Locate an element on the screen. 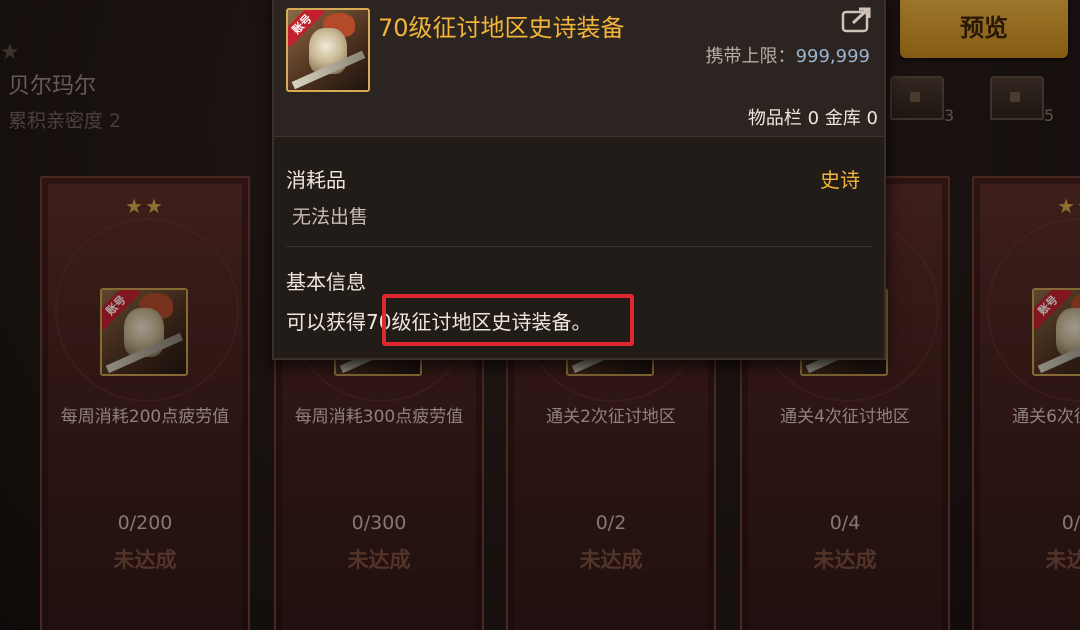  carry-limit: 携带上限：999,999 is located at coordinates (788, 55).